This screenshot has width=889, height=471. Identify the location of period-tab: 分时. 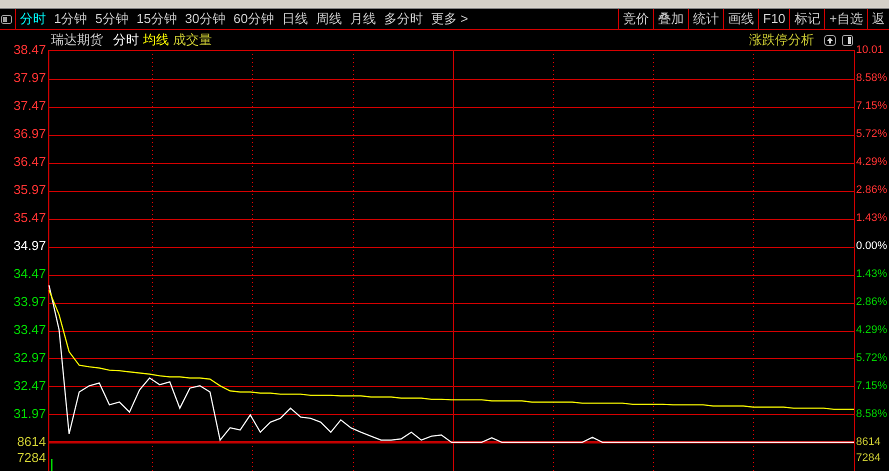
(33, 19).